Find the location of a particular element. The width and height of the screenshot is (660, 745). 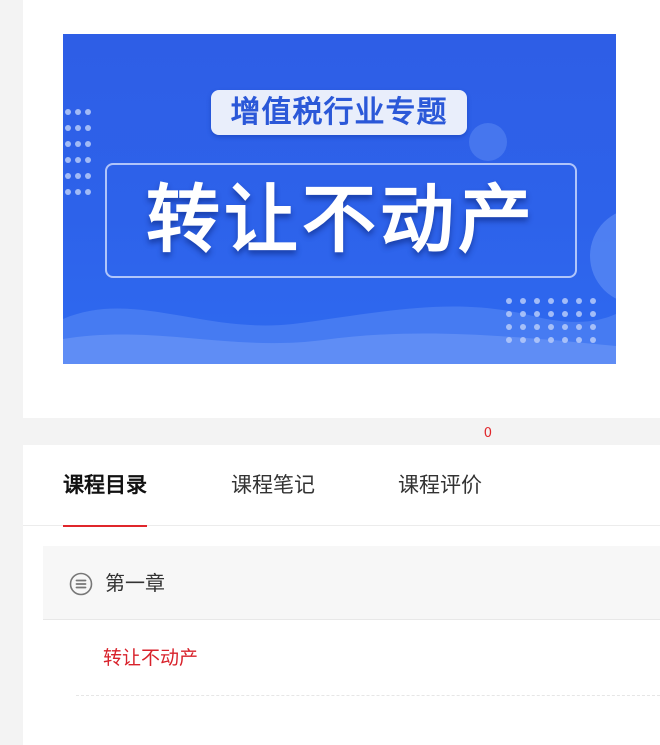

banner-tag: 增值税行业专题 is located at coordinates (339, 112).